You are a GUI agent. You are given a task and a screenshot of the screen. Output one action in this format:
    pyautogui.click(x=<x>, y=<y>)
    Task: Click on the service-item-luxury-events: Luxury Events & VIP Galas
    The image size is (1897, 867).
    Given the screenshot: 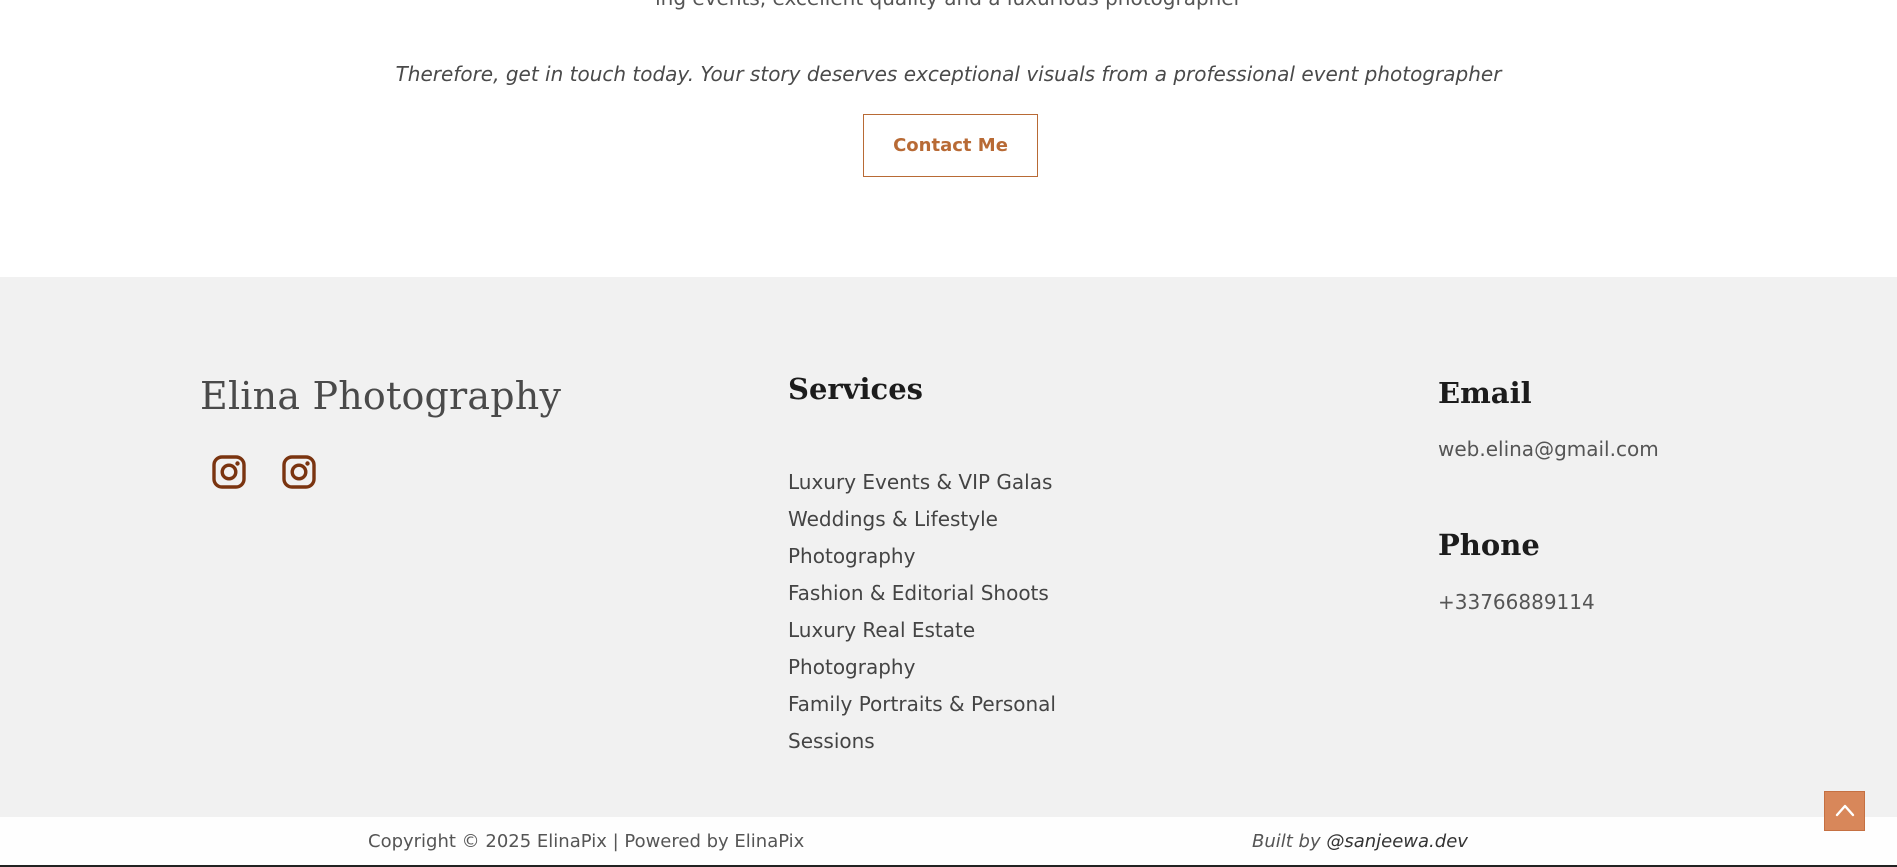 What is the action you would take?
    pyautogui.click(x=928, y=482)
    